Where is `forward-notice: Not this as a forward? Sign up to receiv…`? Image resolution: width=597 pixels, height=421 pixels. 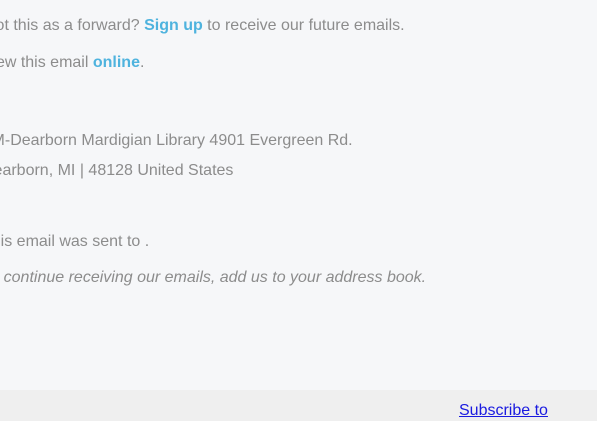 forward-notice: Not this as a forward? Sign up to receiv… is located at coordinates (202, 26).